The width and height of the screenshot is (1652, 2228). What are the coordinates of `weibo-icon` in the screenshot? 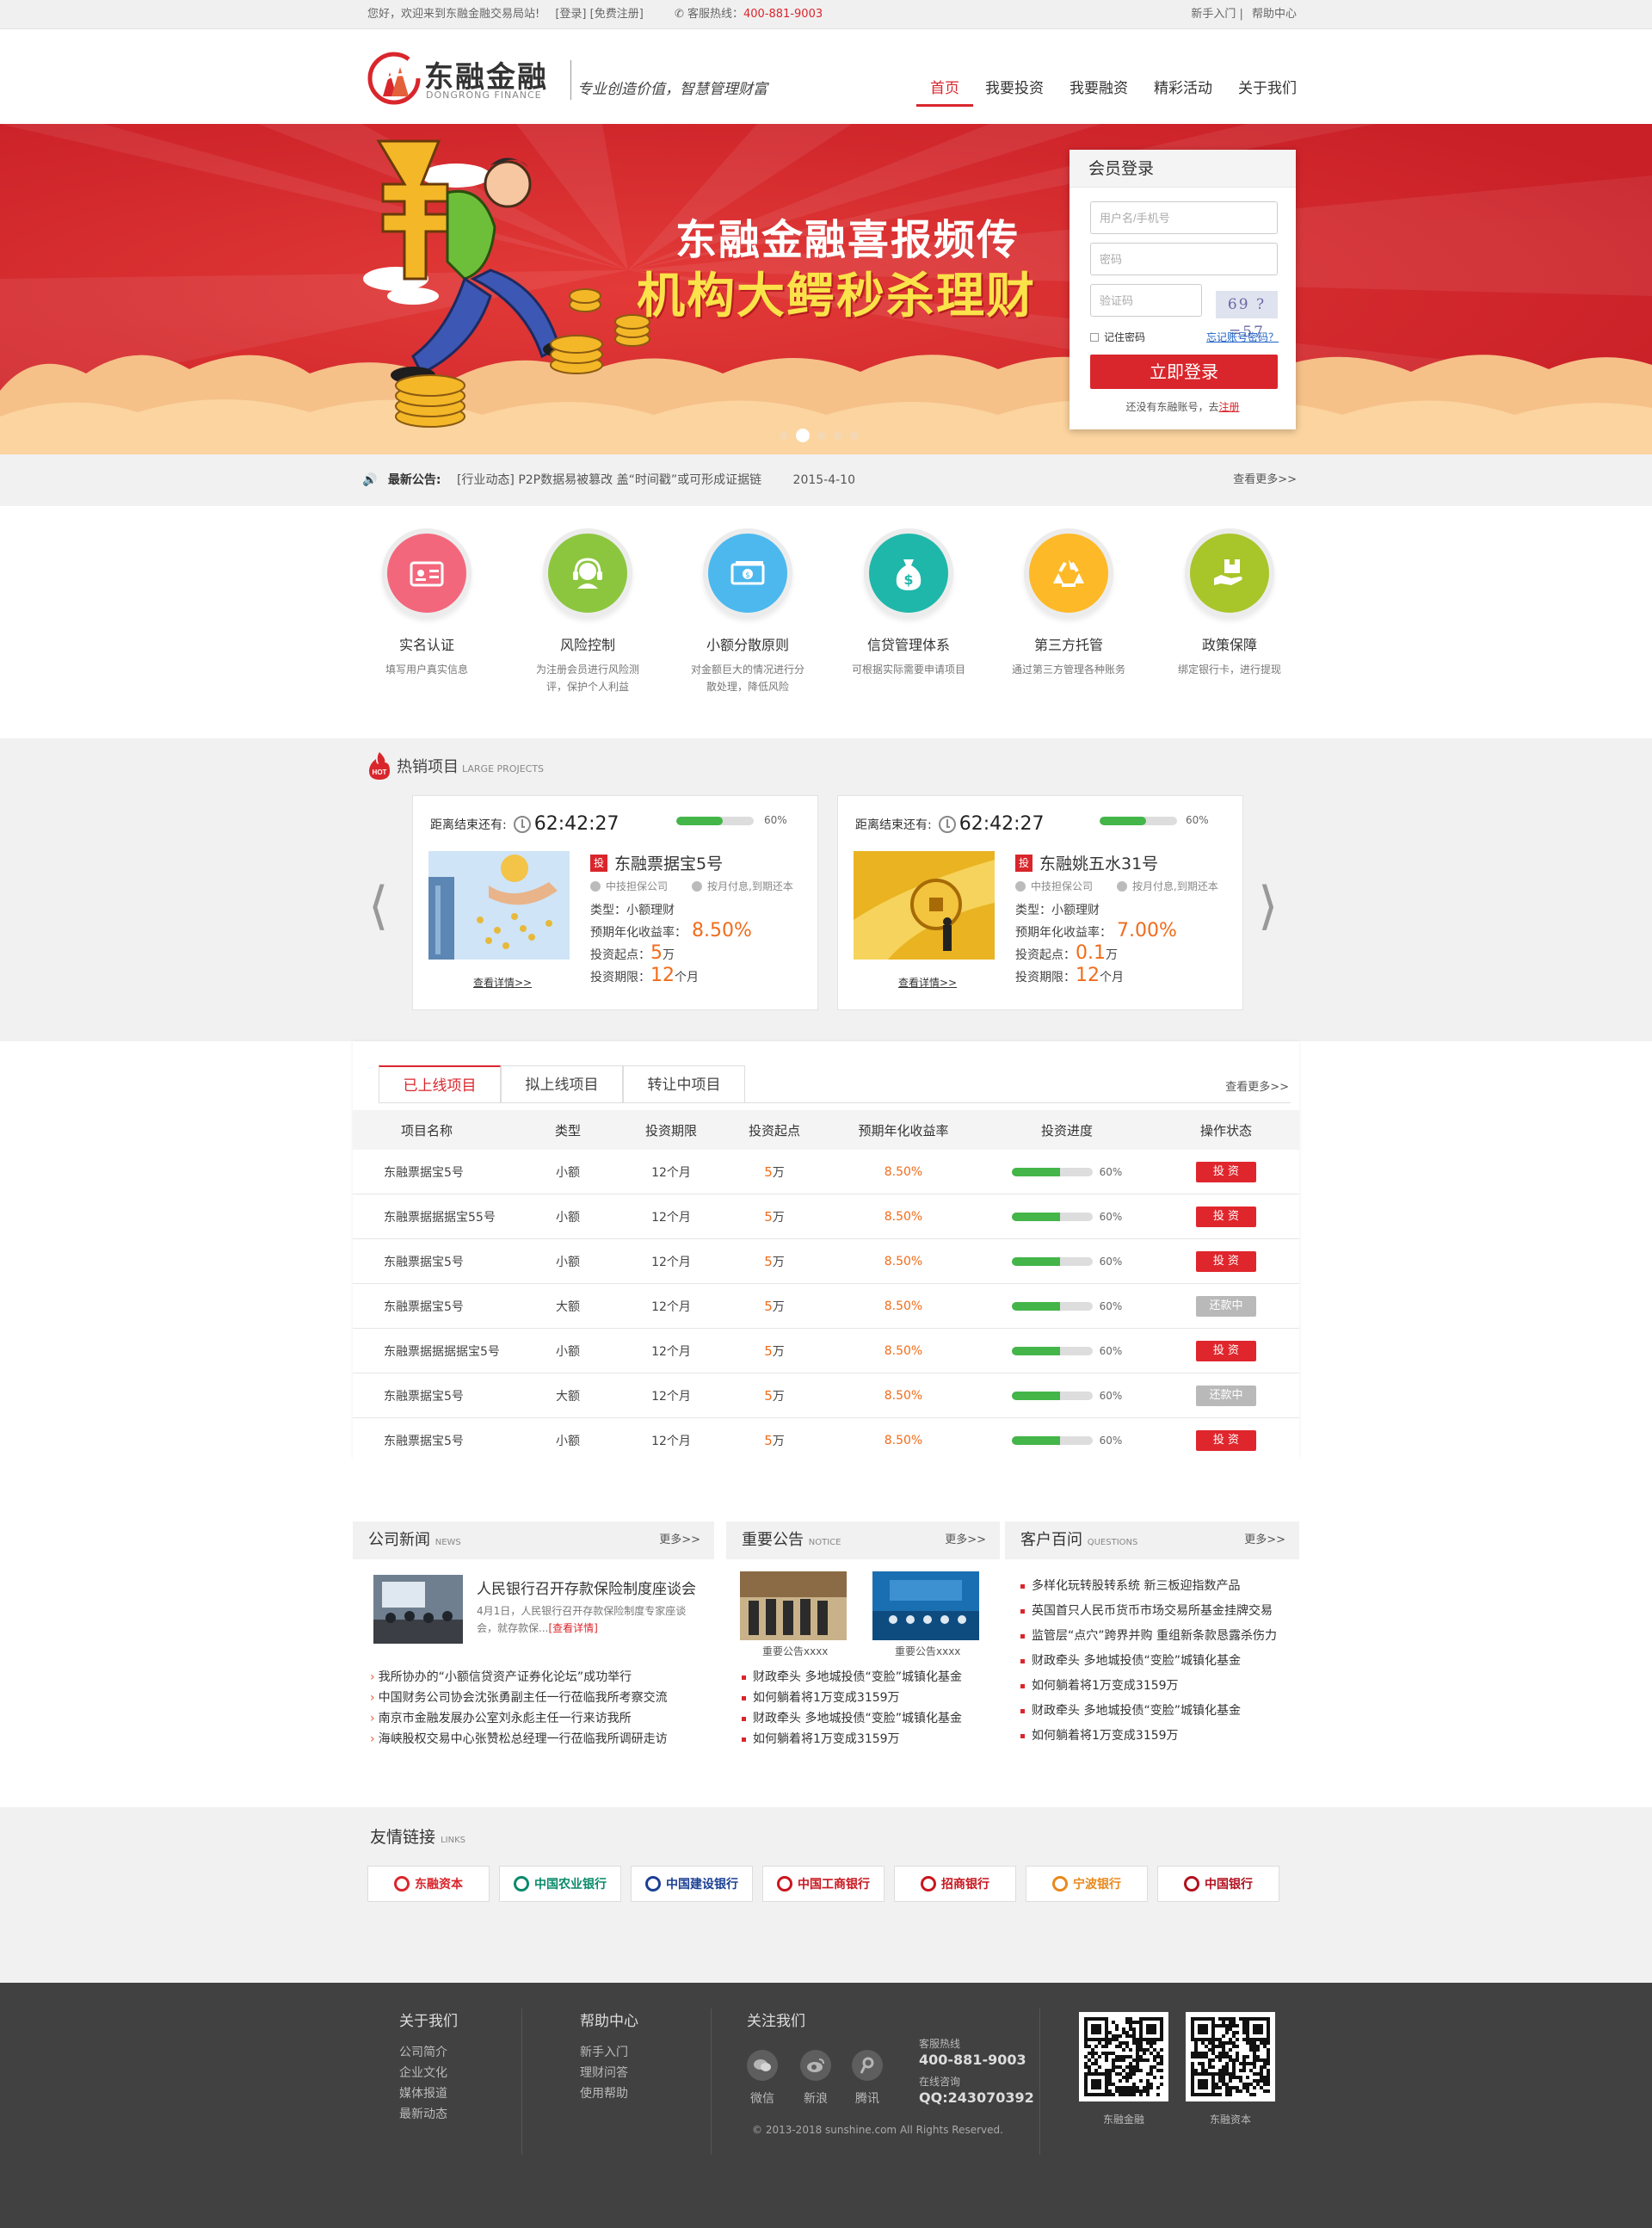 It's located at (815, 2065).